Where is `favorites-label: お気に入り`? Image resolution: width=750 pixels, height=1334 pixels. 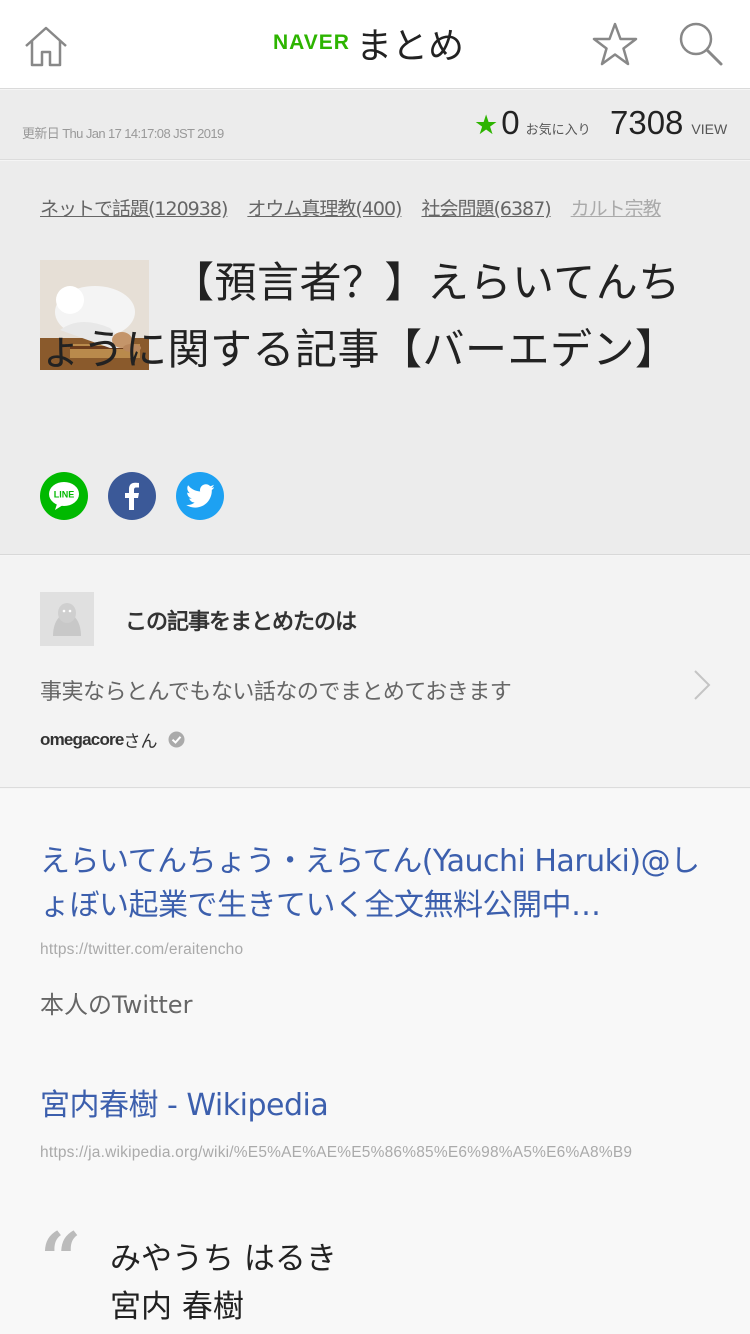 favorites-label: お気に入り is located at coordinates (558, 130).